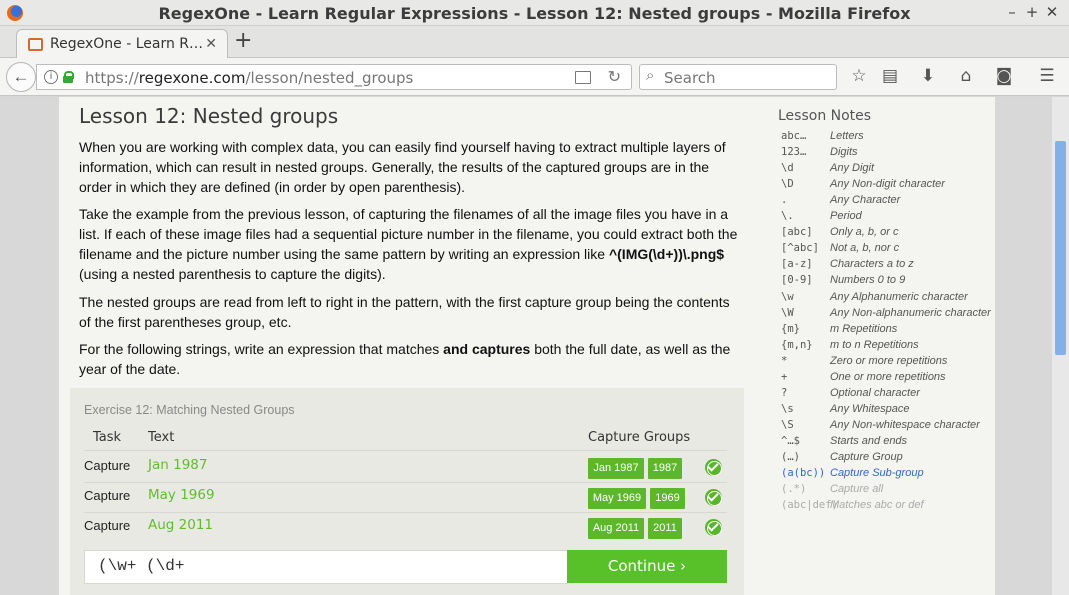 The height and width of the screenshot is (595, 1069). What do you see at coordinates (1060, 248) in the screenshot?
I see `scrollbar-thumb` at bounding box center [1060, 248].